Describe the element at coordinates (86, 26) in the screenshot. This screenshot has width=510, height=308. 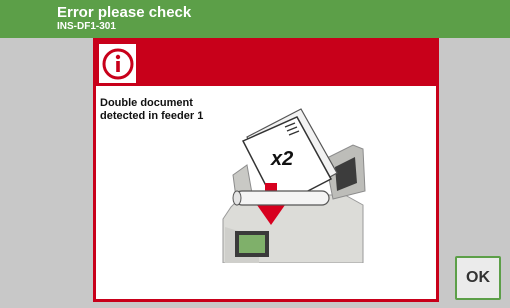
I see `error-code: INS-DF1-301` at that location.